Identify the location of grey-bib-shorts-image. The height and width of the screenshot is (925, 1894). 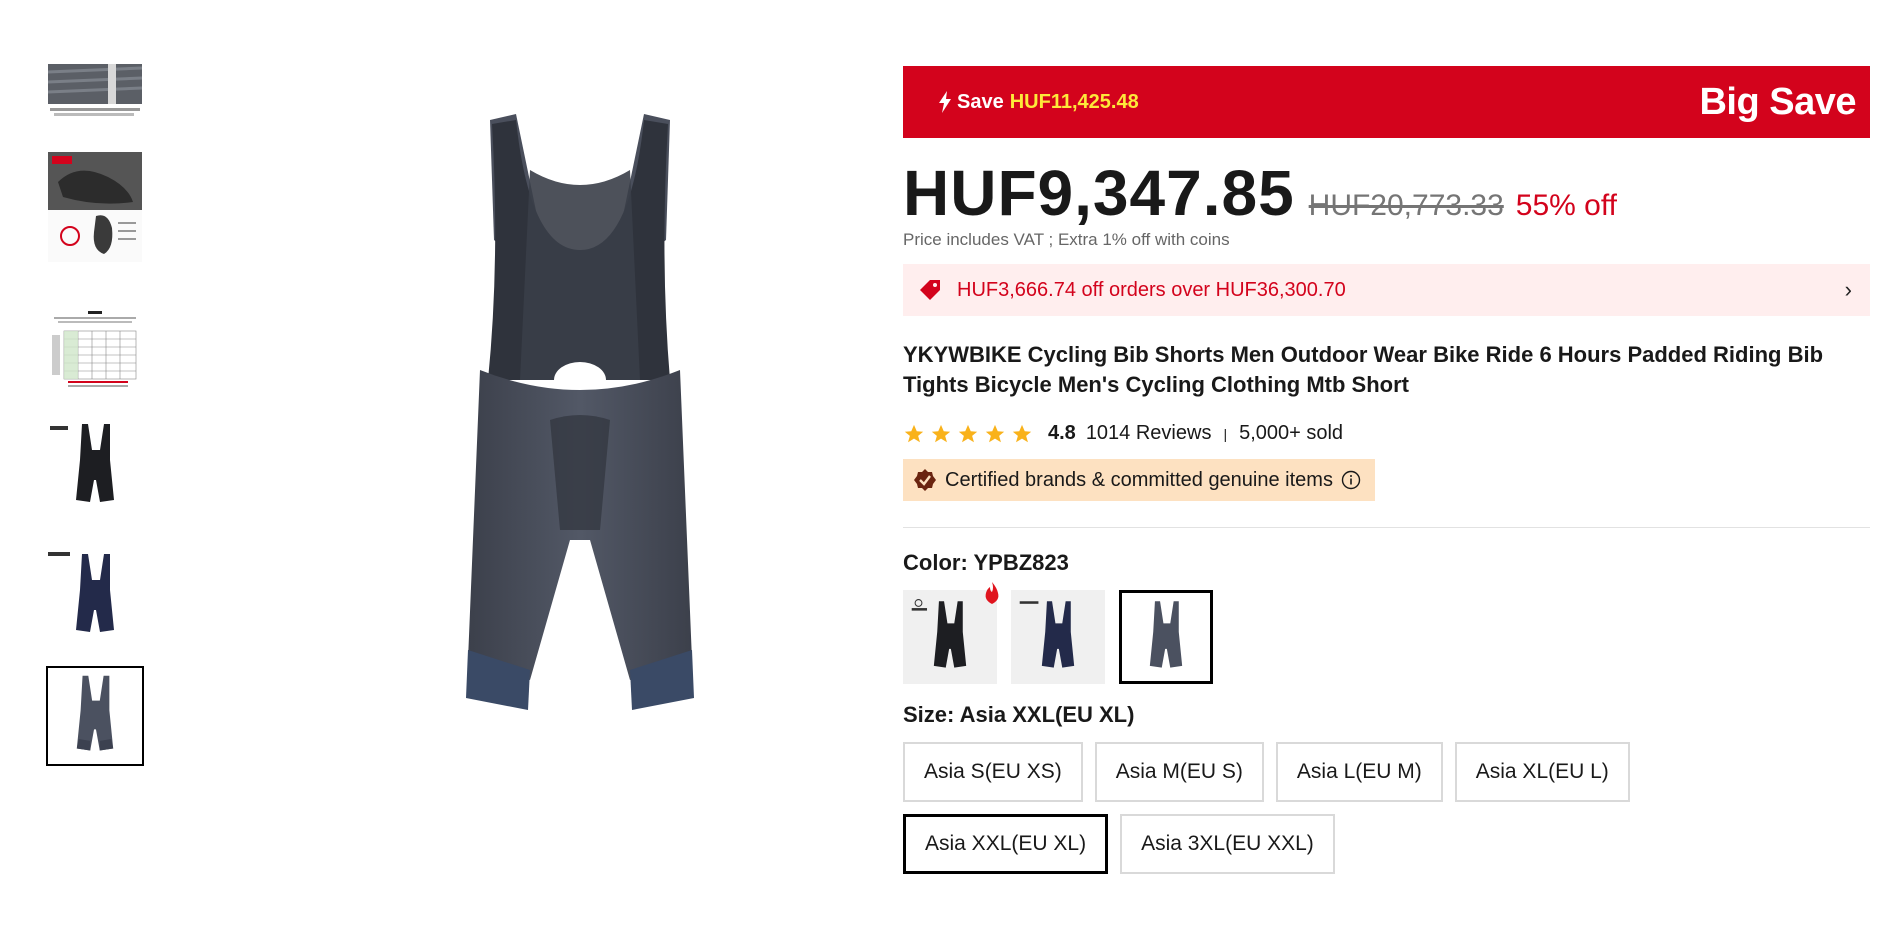
(580, 412).